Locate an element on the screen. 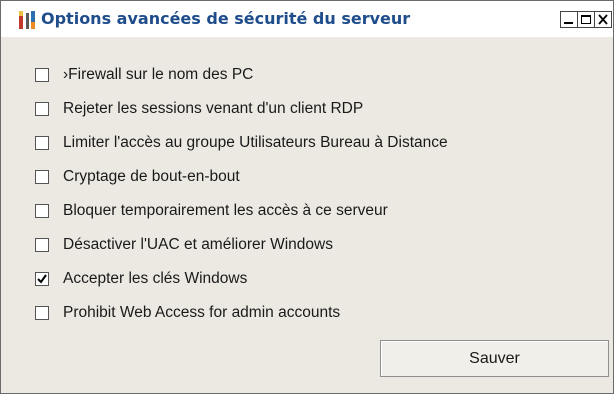 The height and width of the screenshot is (394, 614). option-disable-uac: Désactiver l'UAC et améliorer Windows is located at coordinates (184, 245).